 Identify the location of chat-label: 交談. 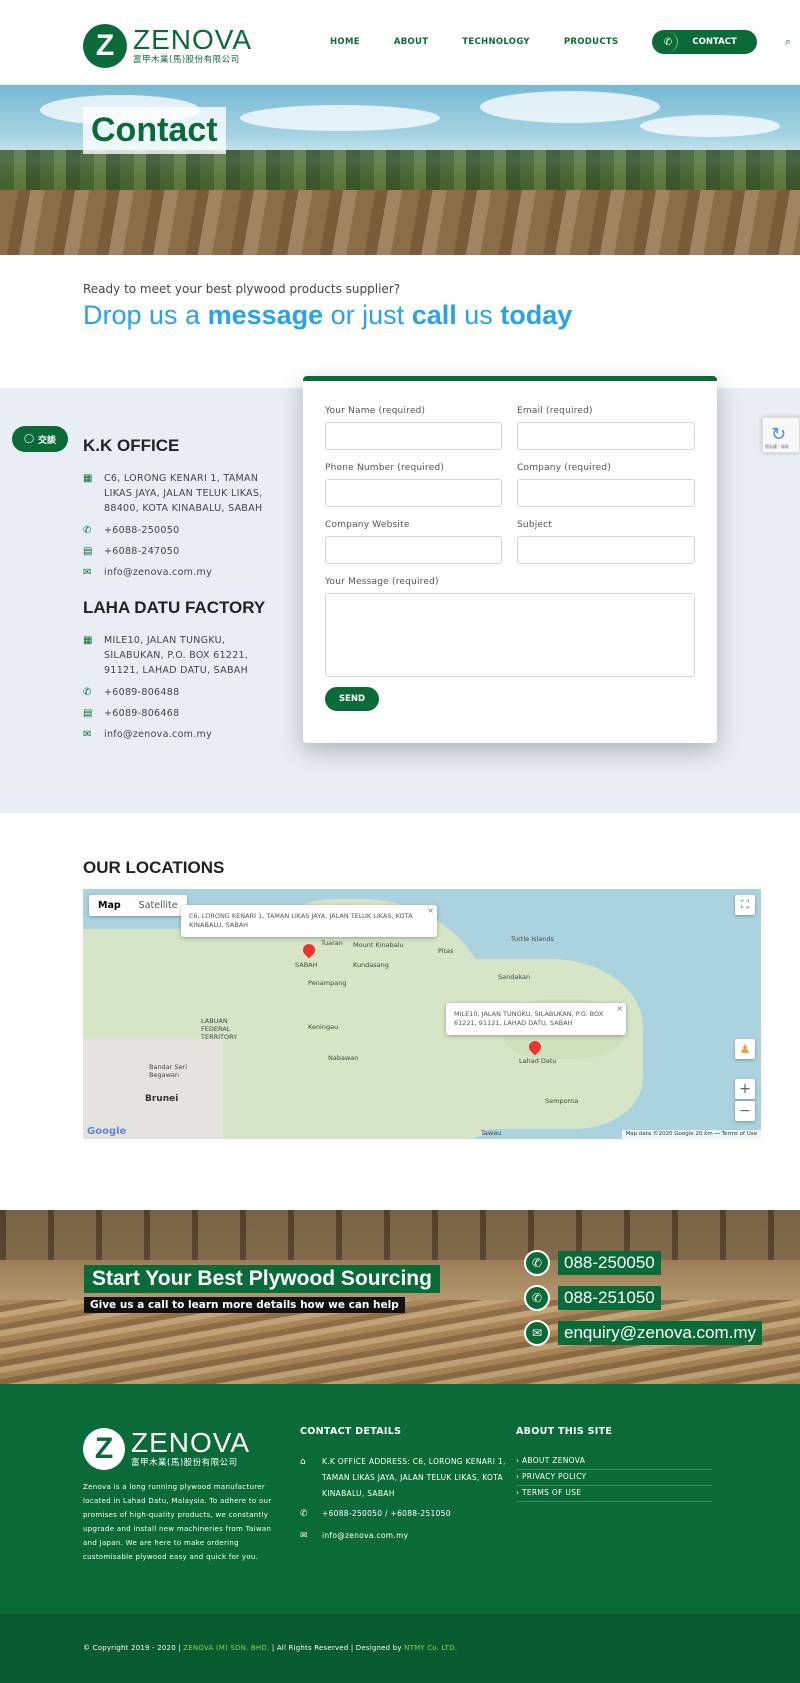
(47, 440).